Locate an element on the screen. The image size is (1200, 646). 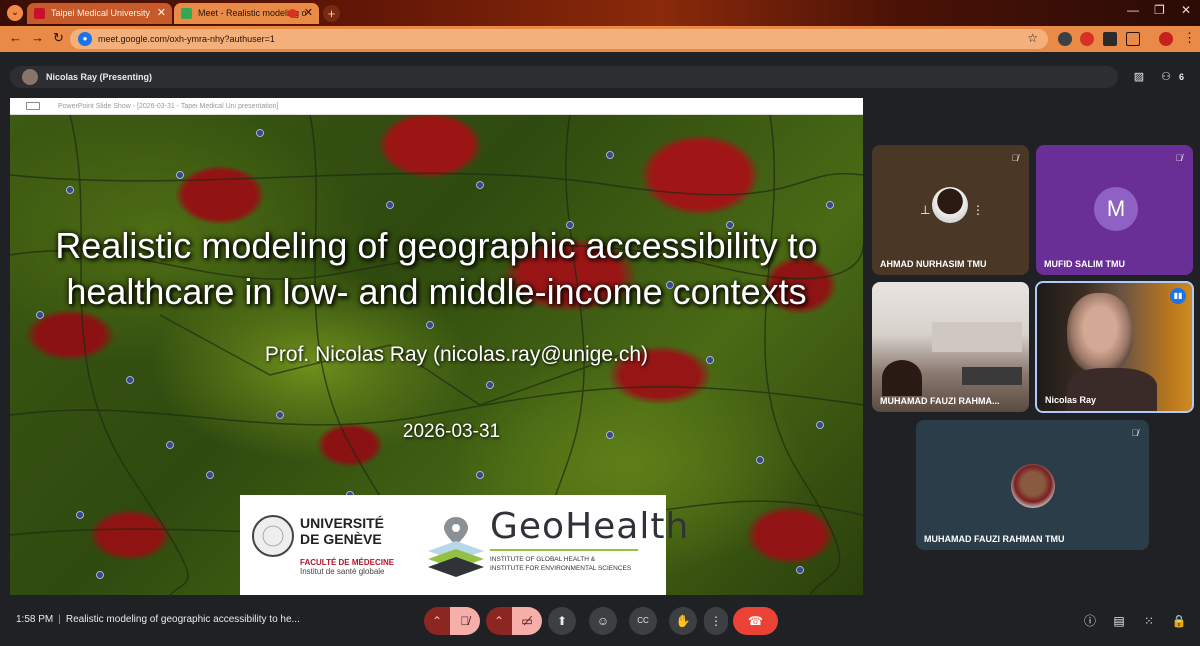
participant-tile-mufid: M 🎙̸ MUFID SALIM TMU is located at coordinates (1114, 210).